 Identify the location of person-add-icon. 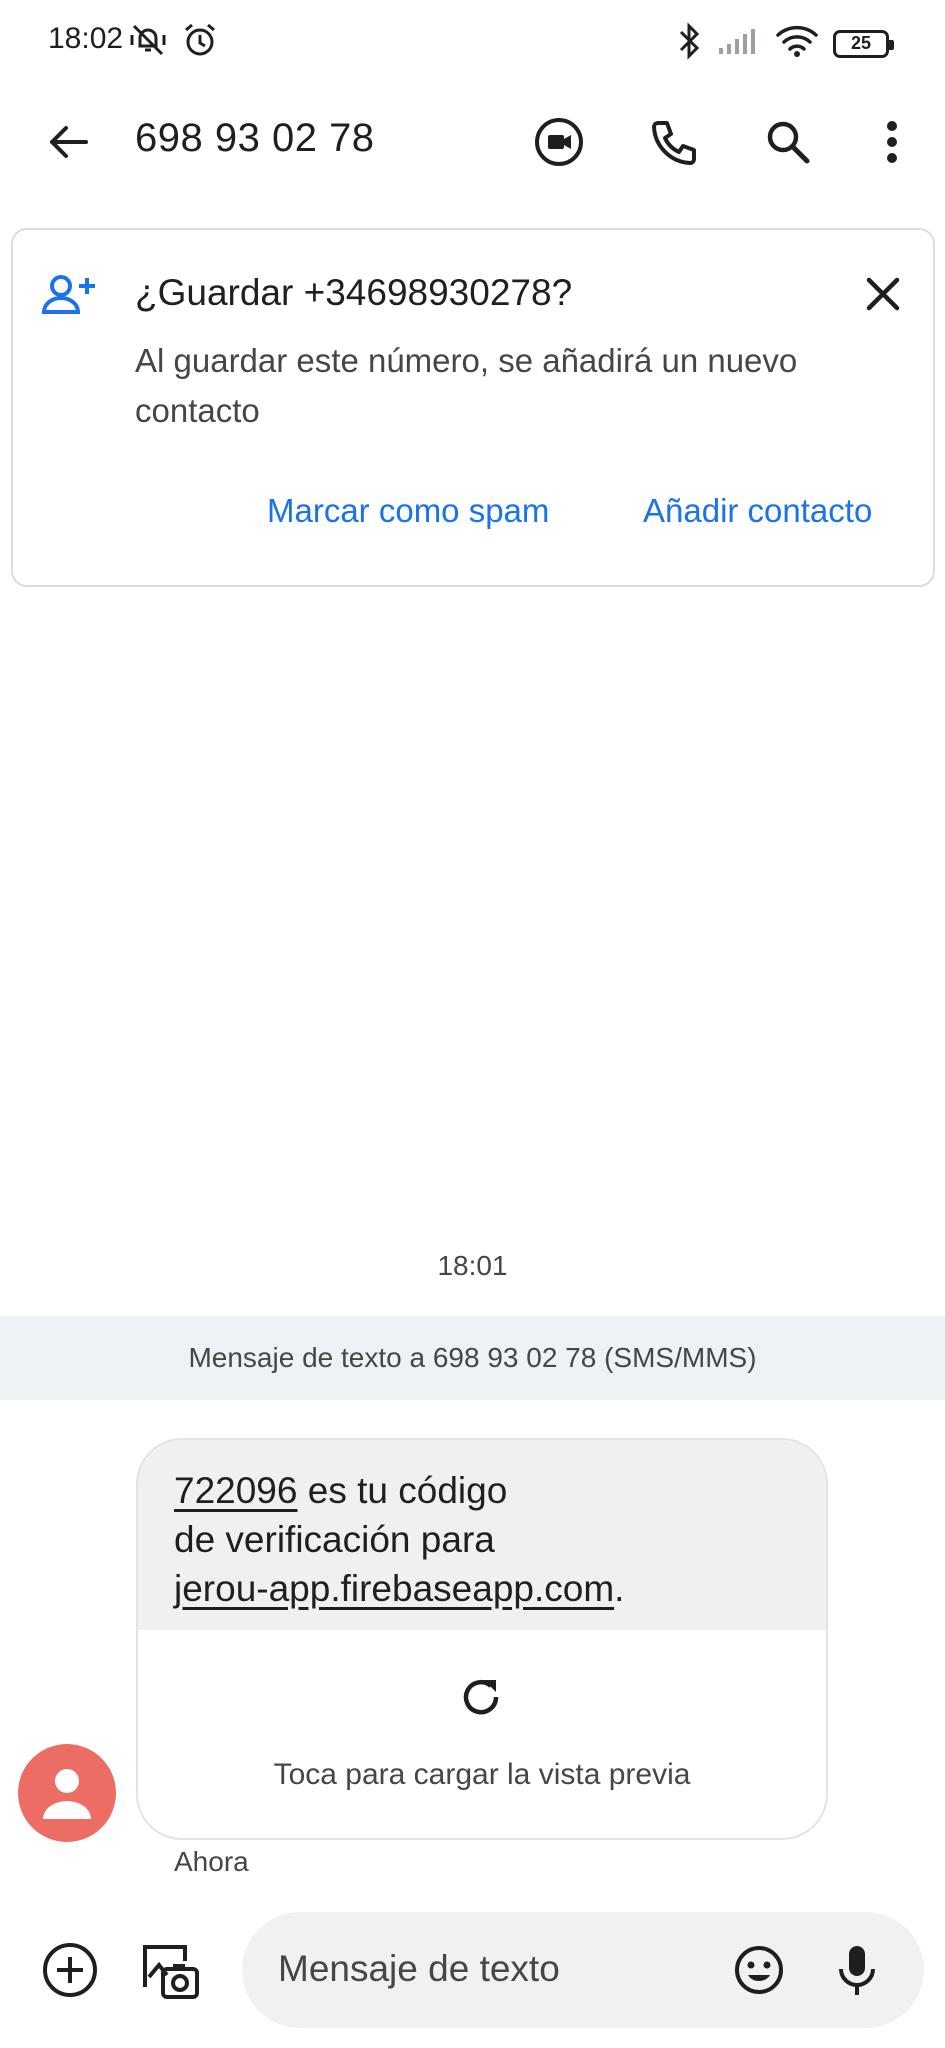
(70, 297).